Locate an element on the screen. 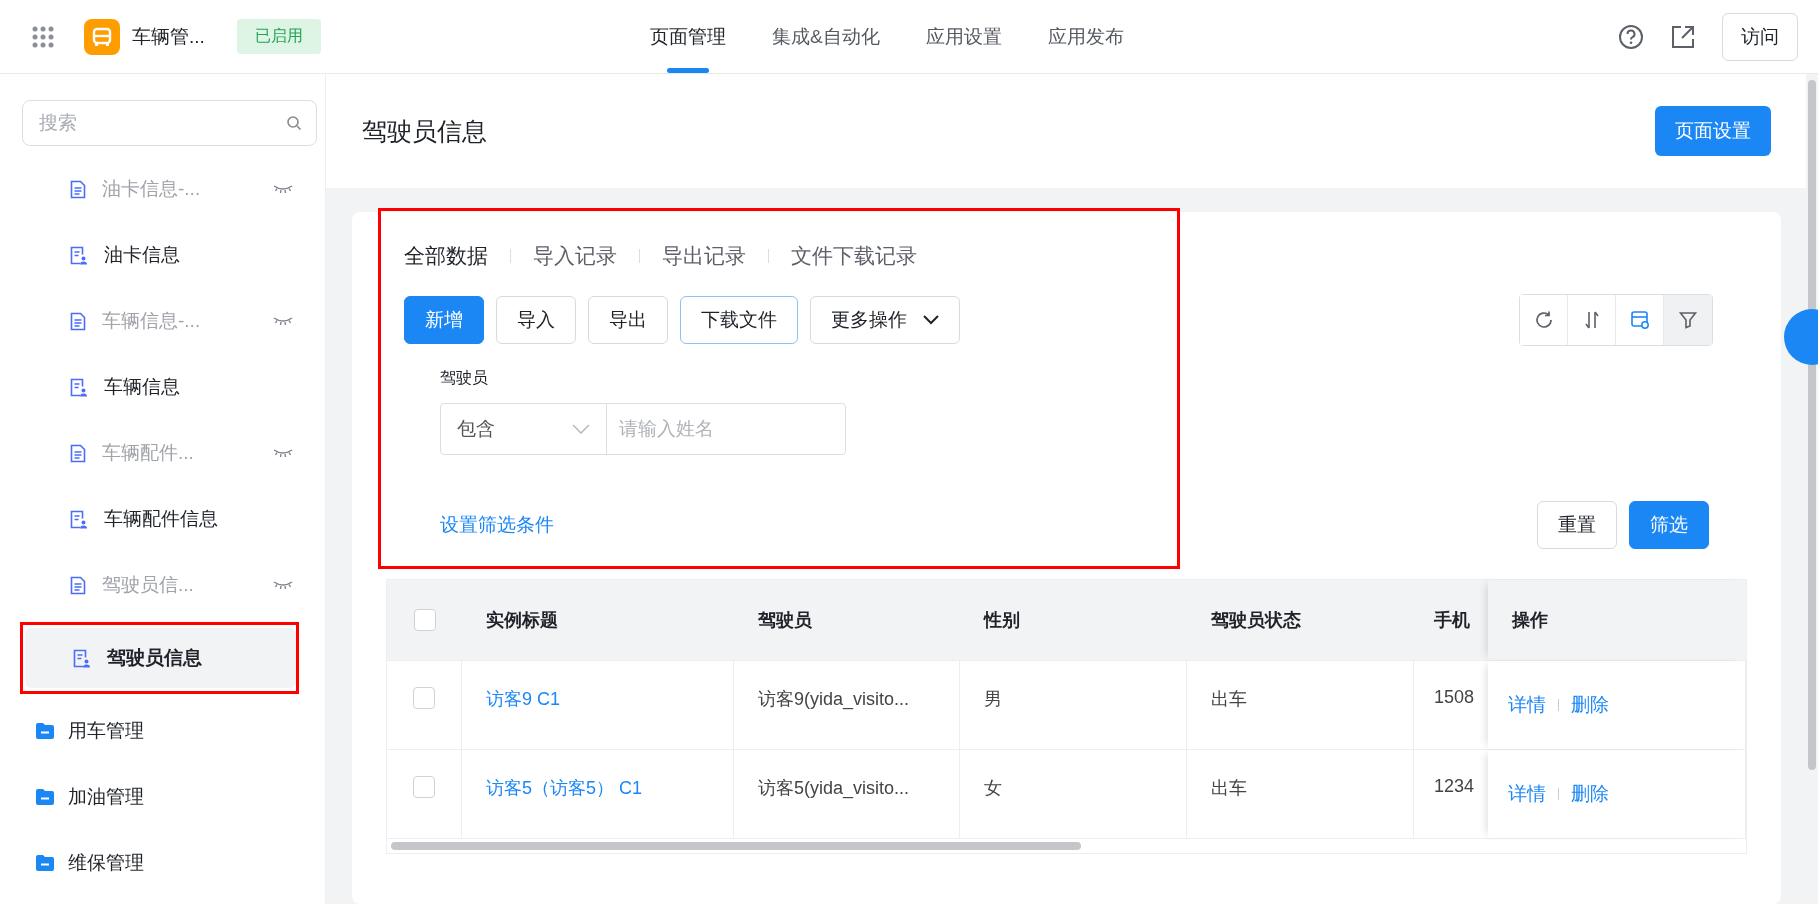 Image resolution: width=1818 pixels, height=904 pixels. page-settings-button: 页面设置 is located at coordinates (1713, 131).